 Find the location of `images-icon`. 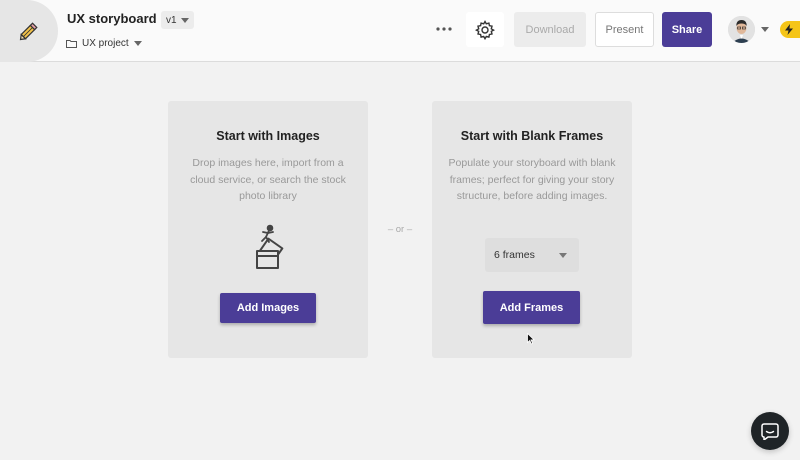

images-icon is located at coordinates (270, 246).